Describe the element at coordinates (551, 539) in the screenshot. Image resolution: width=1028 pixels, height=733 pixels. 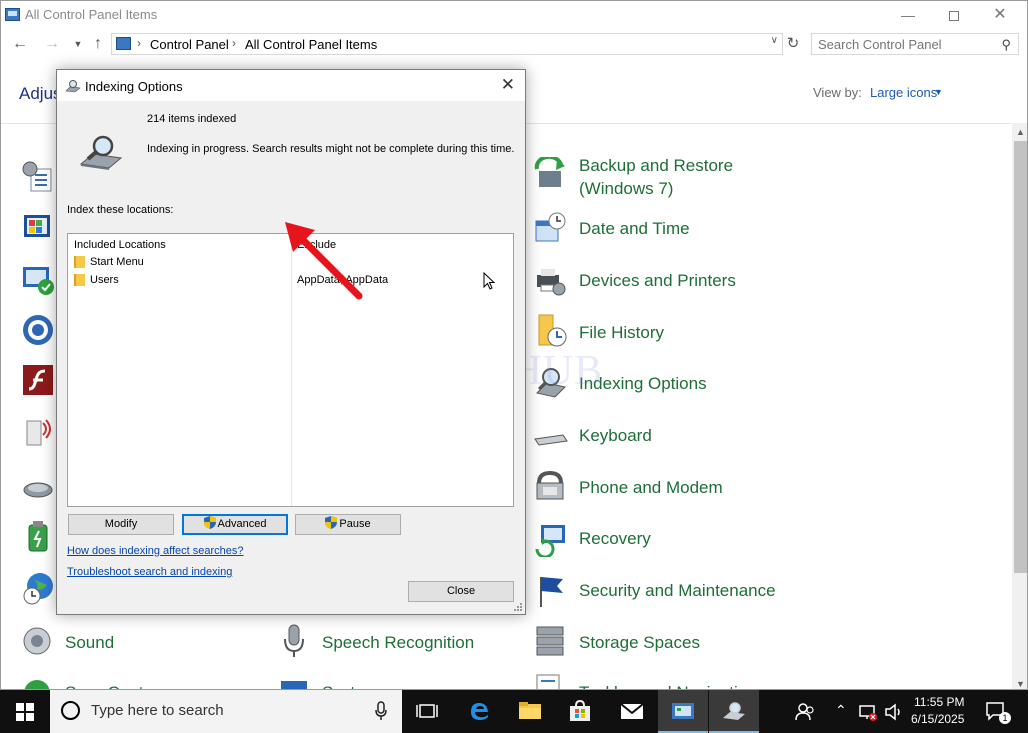
I see `recovery-icon` at that location.